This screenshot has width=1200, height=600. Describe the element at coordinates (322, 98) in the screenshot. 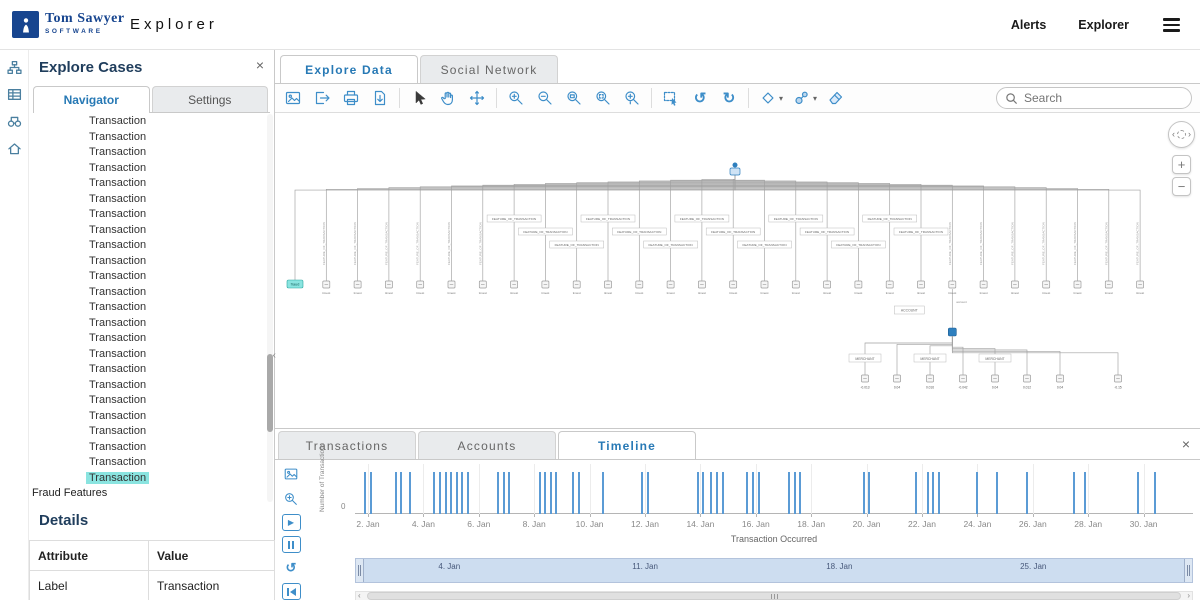

I see `export-icon` at that location.